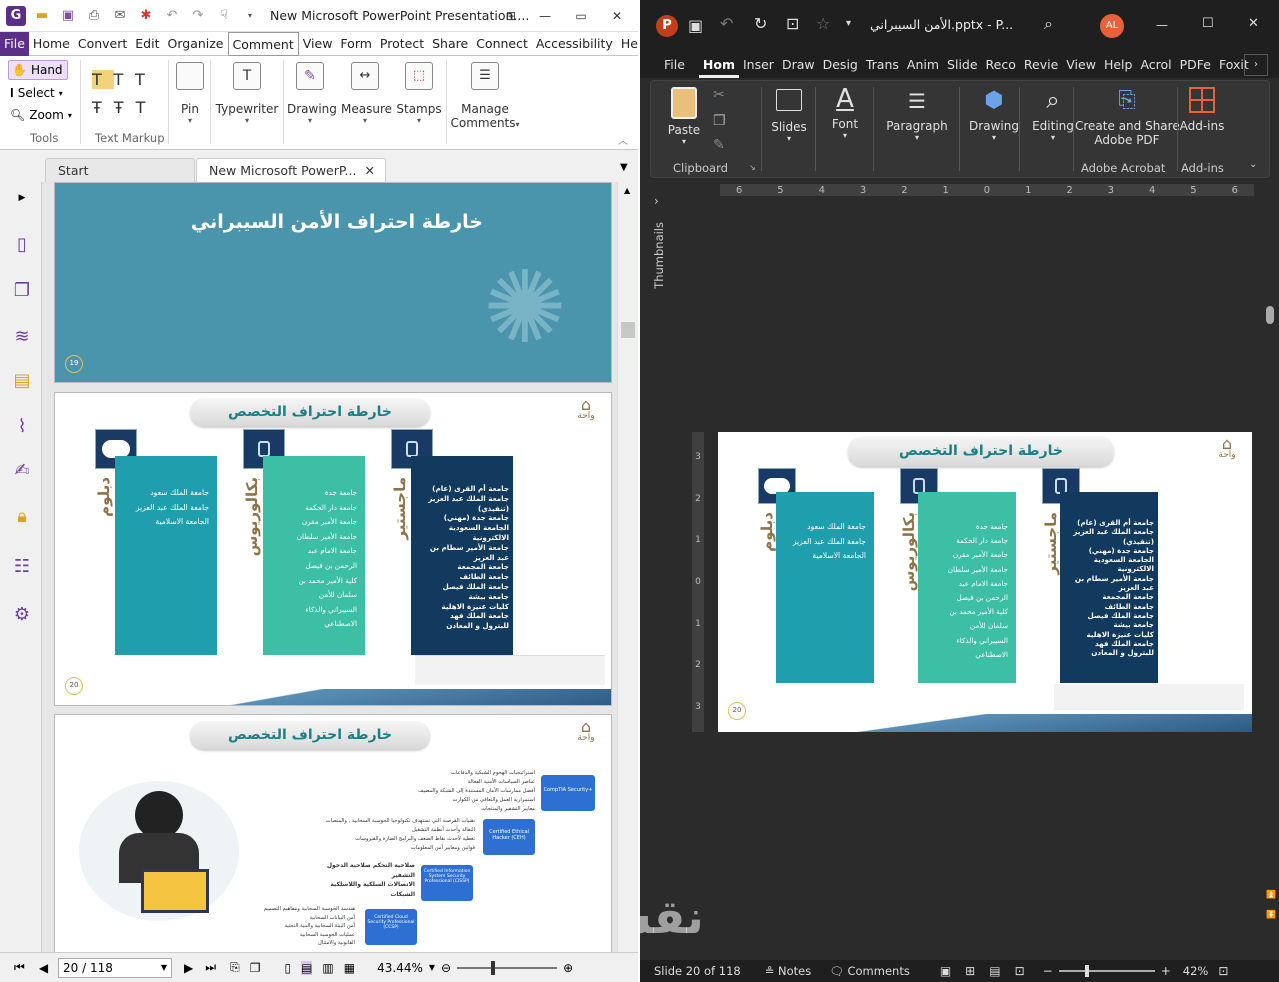  I want to click on zoom-slider, so click(507, 967).